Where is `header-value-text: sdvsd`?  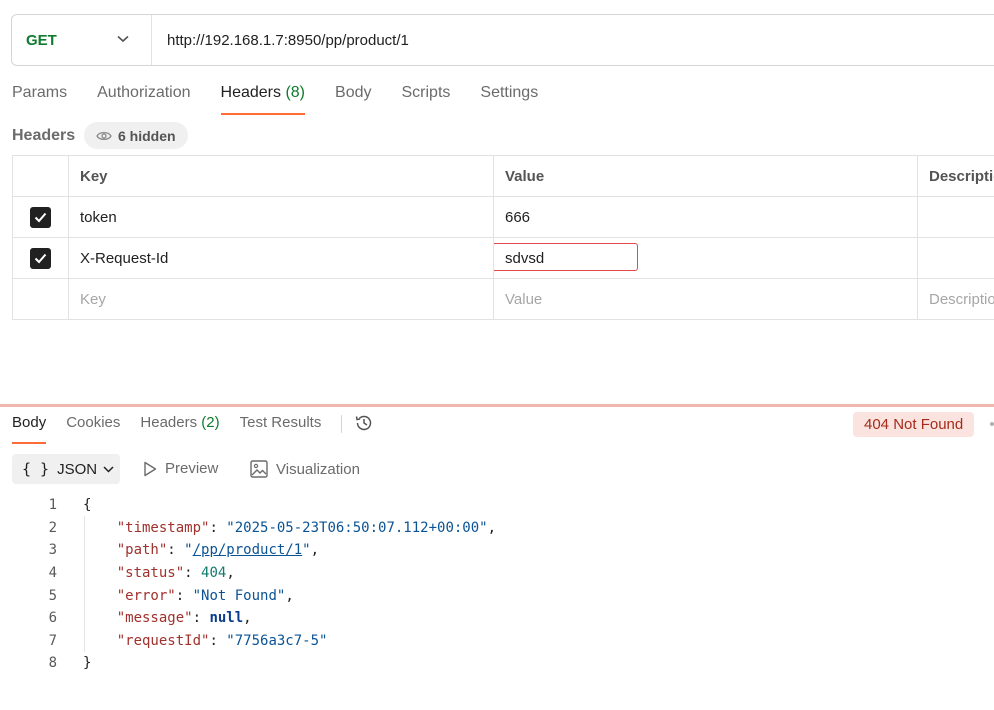
header-value-text: sdvsd is located at coordinates (525, 258).